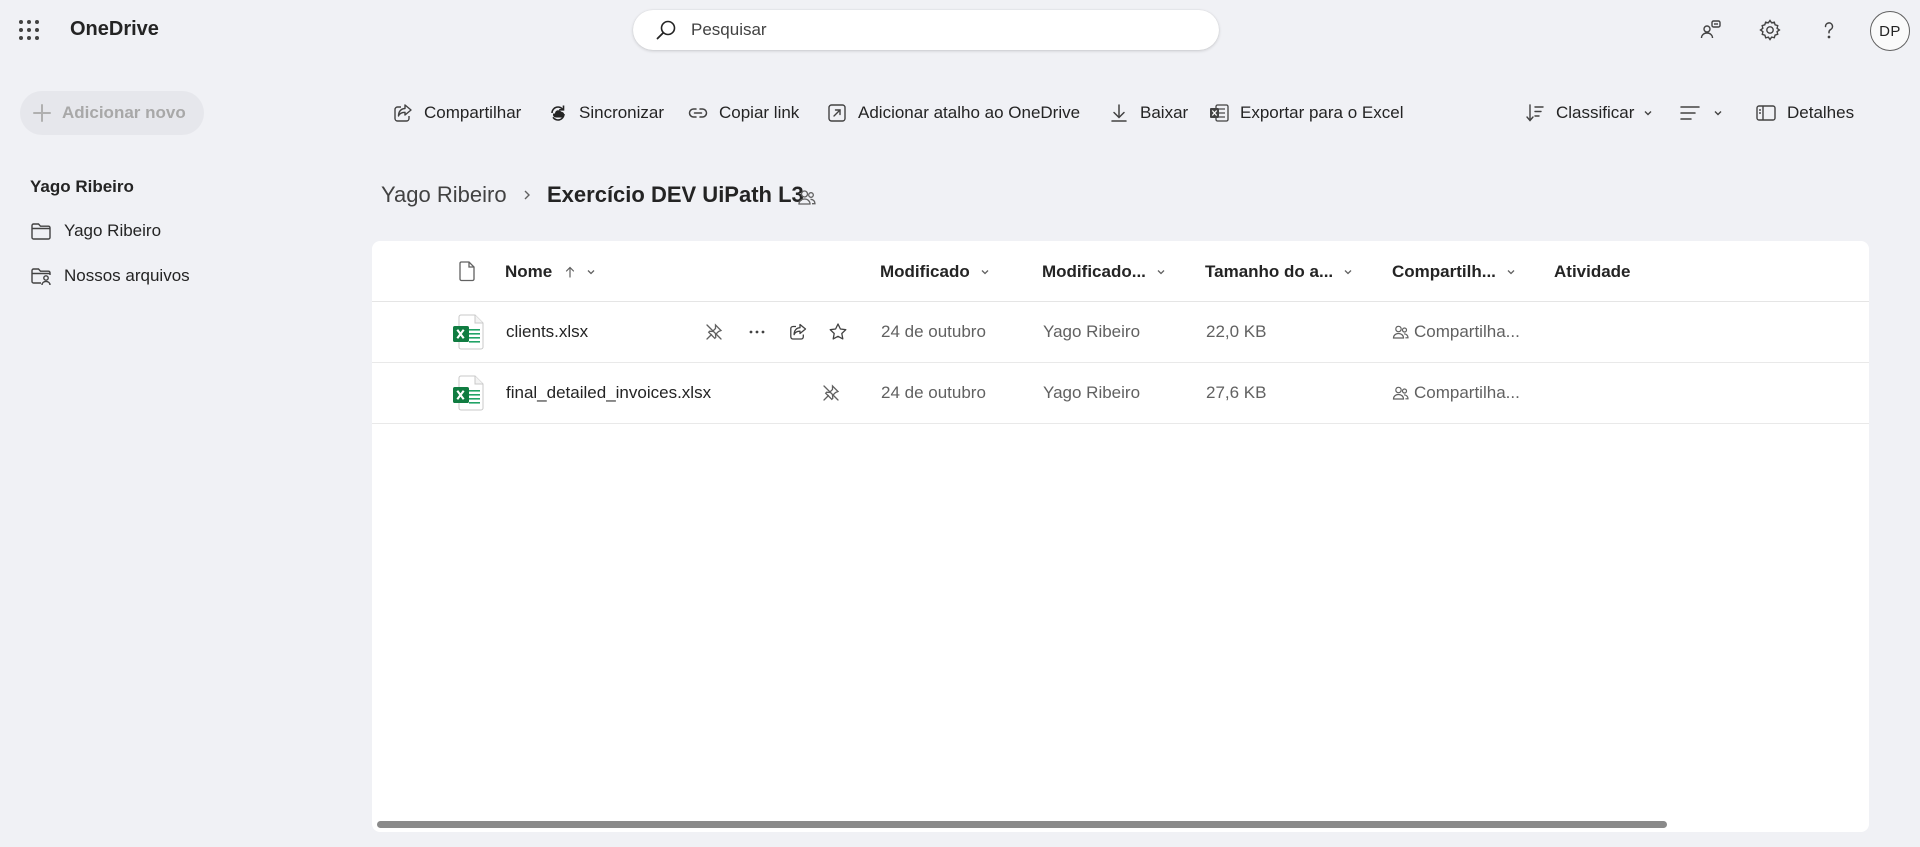  I want to click on copy-link-label: Copiar link, so click(759, 112).